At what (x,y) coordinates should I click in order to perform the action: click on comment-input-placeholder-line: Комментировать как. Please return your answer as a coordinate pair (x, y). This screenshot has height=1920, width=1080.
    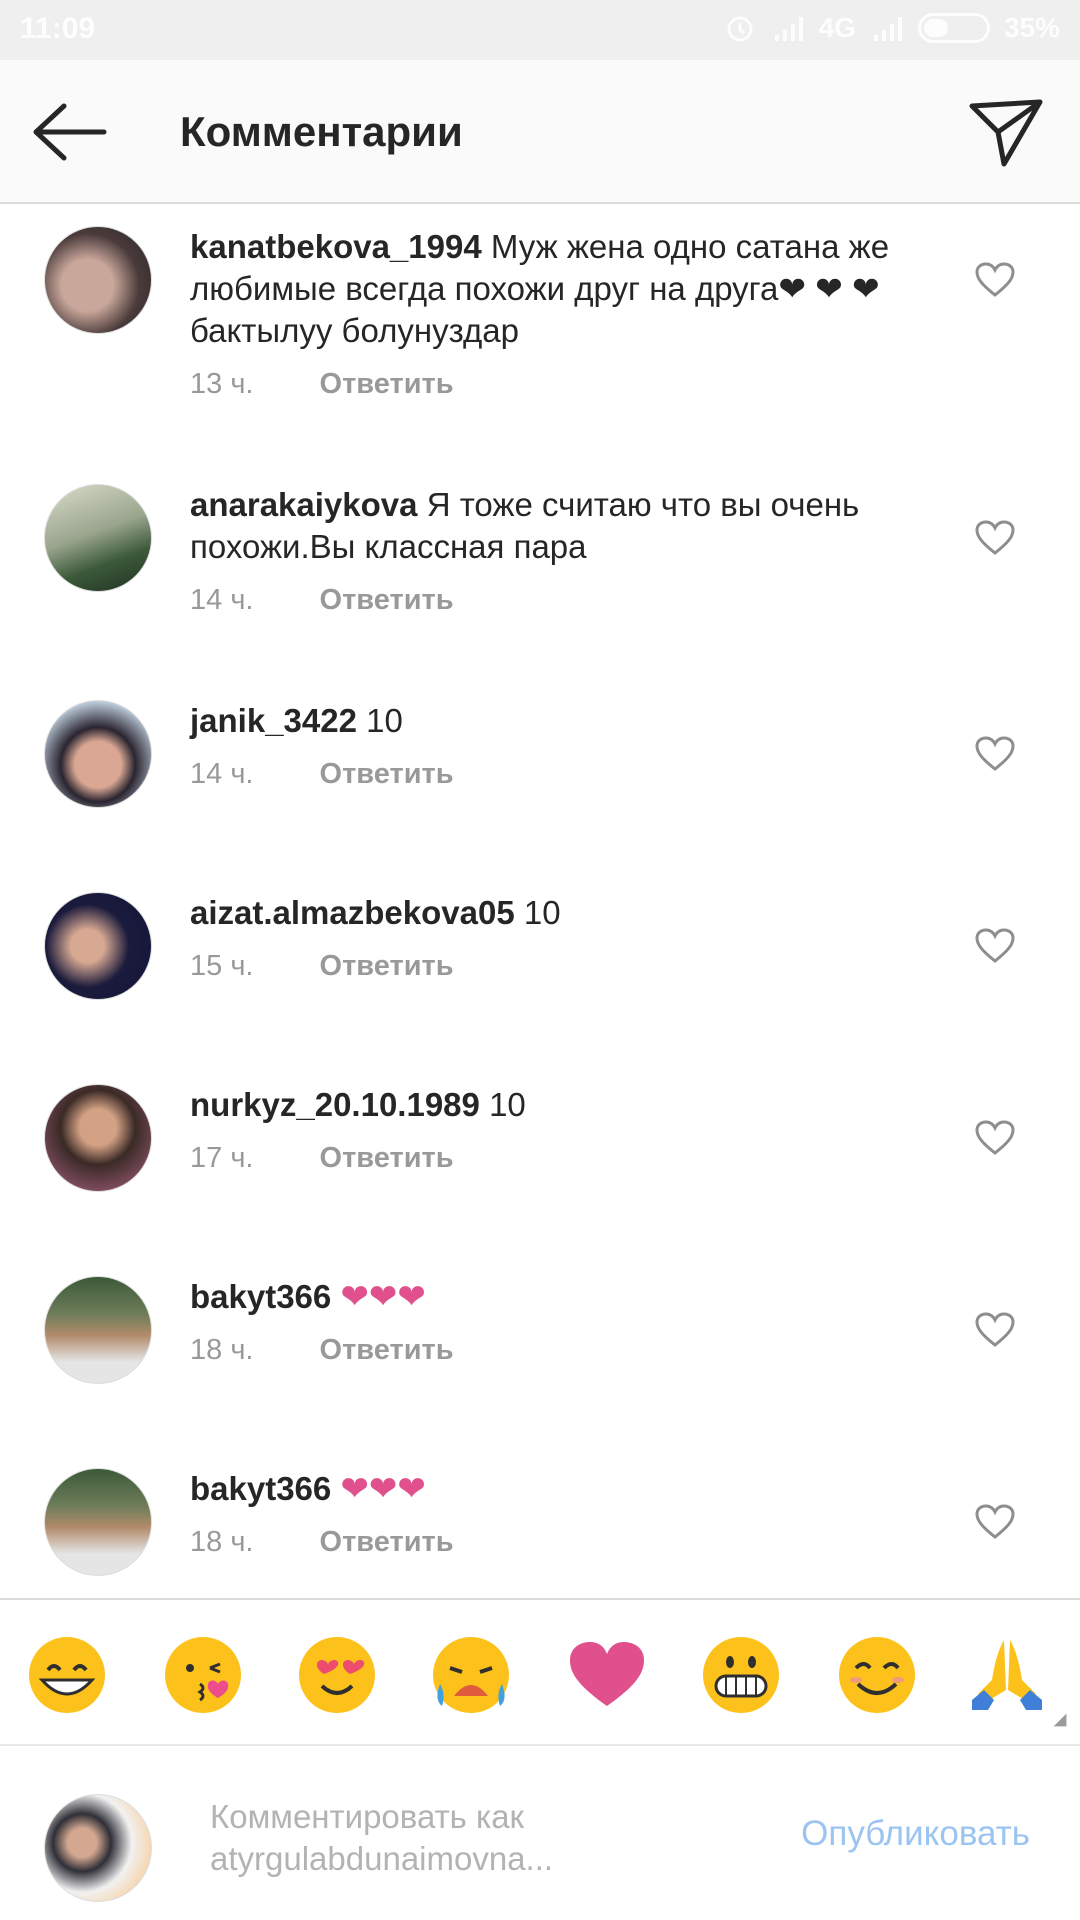
    Looking at the image, I should click on (367, 1816).